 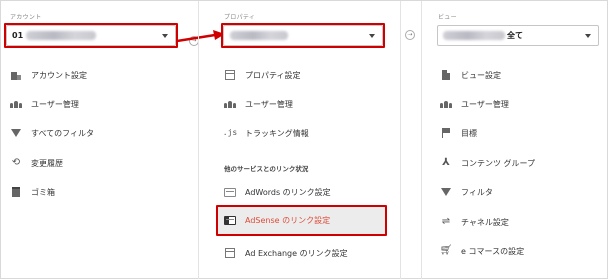 I want to click on view-item-ecommerce: 🛒︎ e コマースの設定, so click(x=482, y=251).